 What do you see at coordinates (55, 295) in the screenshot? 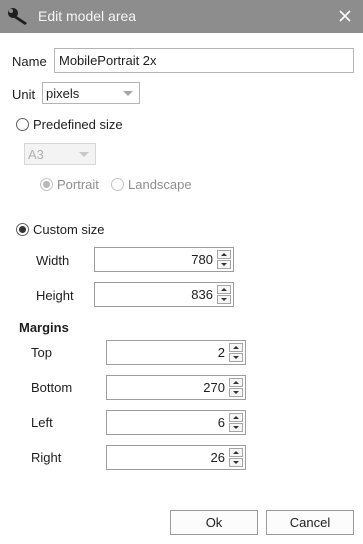
I see `height-label: Height` at bounding box center [55, 295].